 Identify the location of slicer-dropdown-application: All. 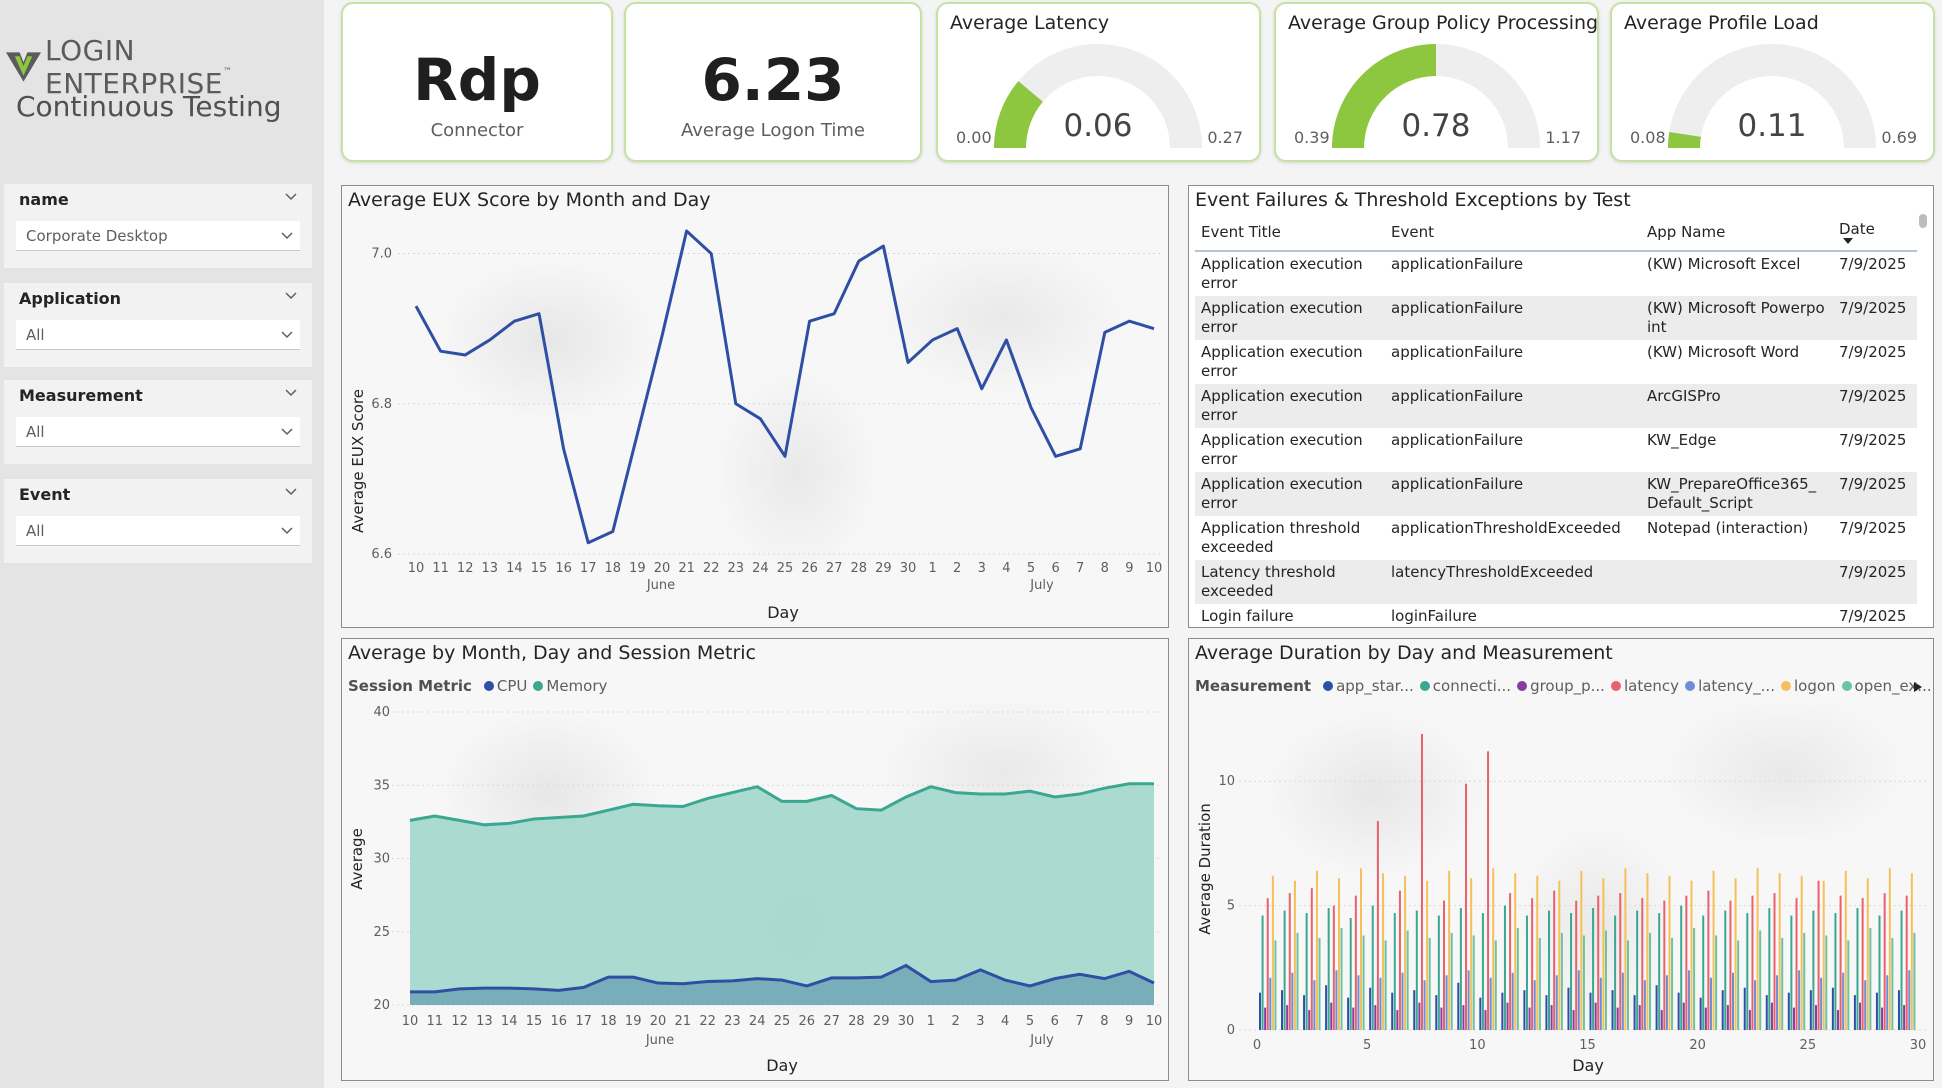
(158, 335).